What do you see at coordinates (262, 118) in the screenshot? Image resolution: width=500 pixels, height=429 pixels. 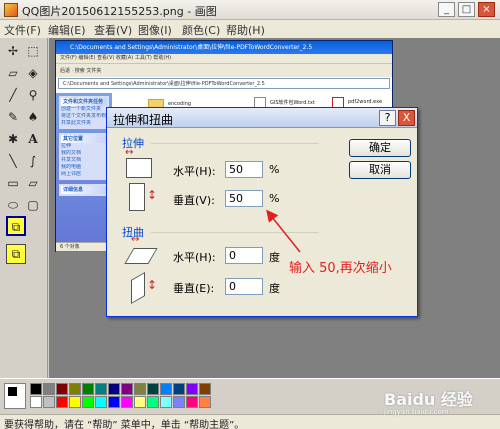 I see `dialog-title-bar: 拉伸和扭曲 ? X` at bounding box center [262, 118].